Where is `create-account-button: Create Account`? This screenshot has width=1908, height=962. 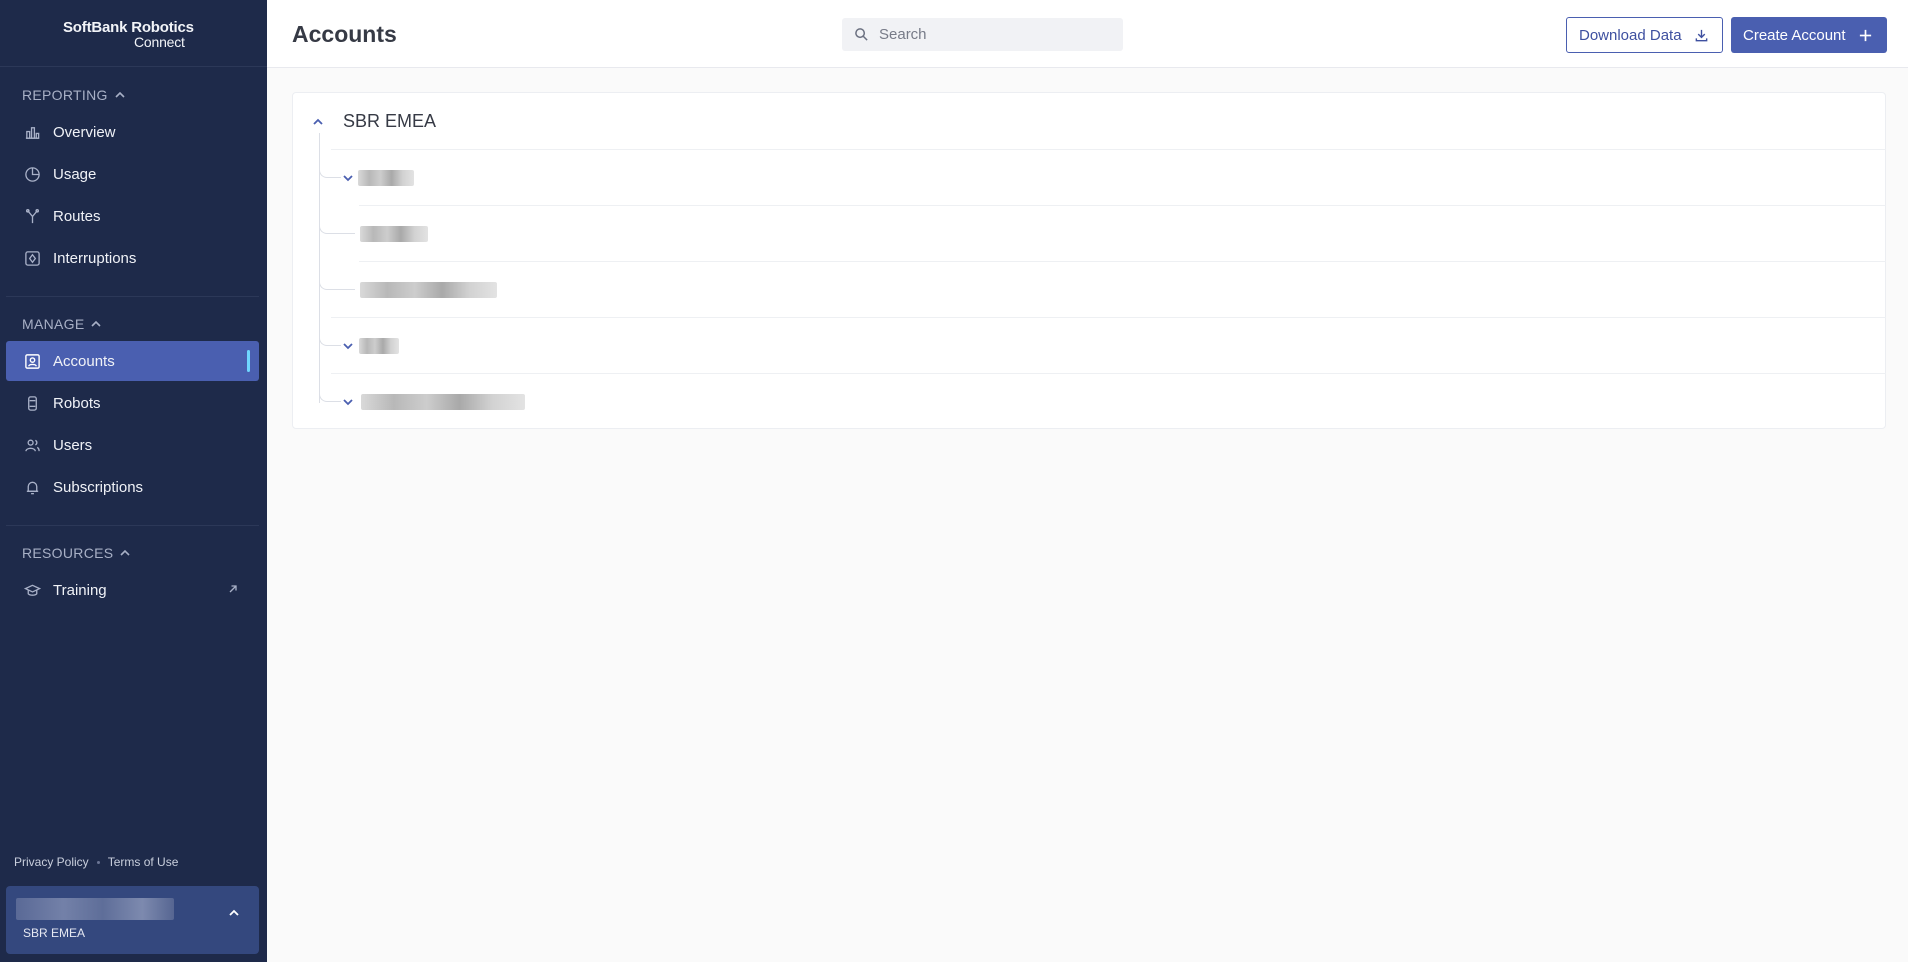 create-account-button: Create Account is located at coordinates (1809, 35).